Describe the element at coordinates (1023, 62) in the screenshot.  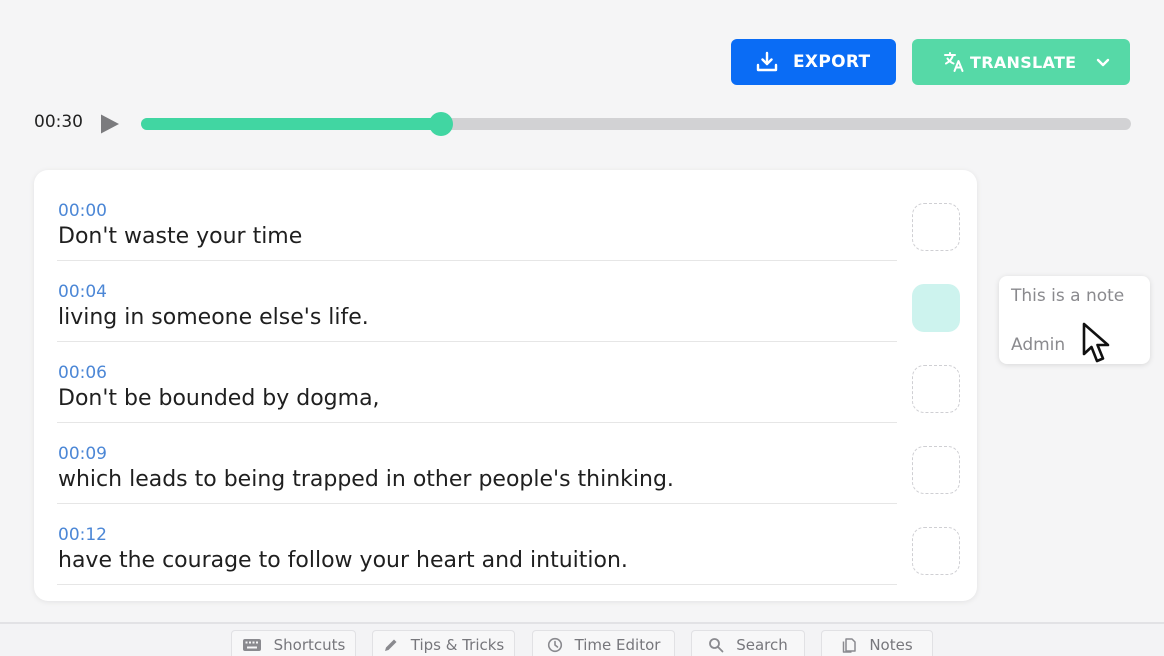
I see `translate-button-label: TRANSLATE` at that location.